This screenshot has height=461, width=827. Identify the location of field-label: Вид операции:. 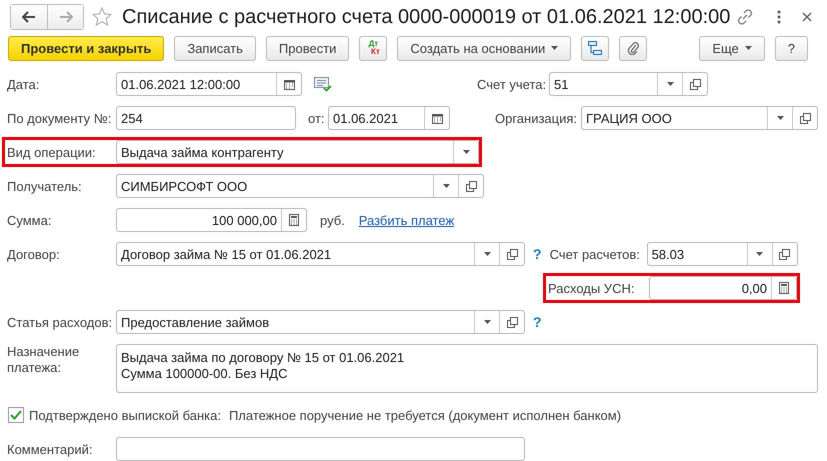
(52, 152).